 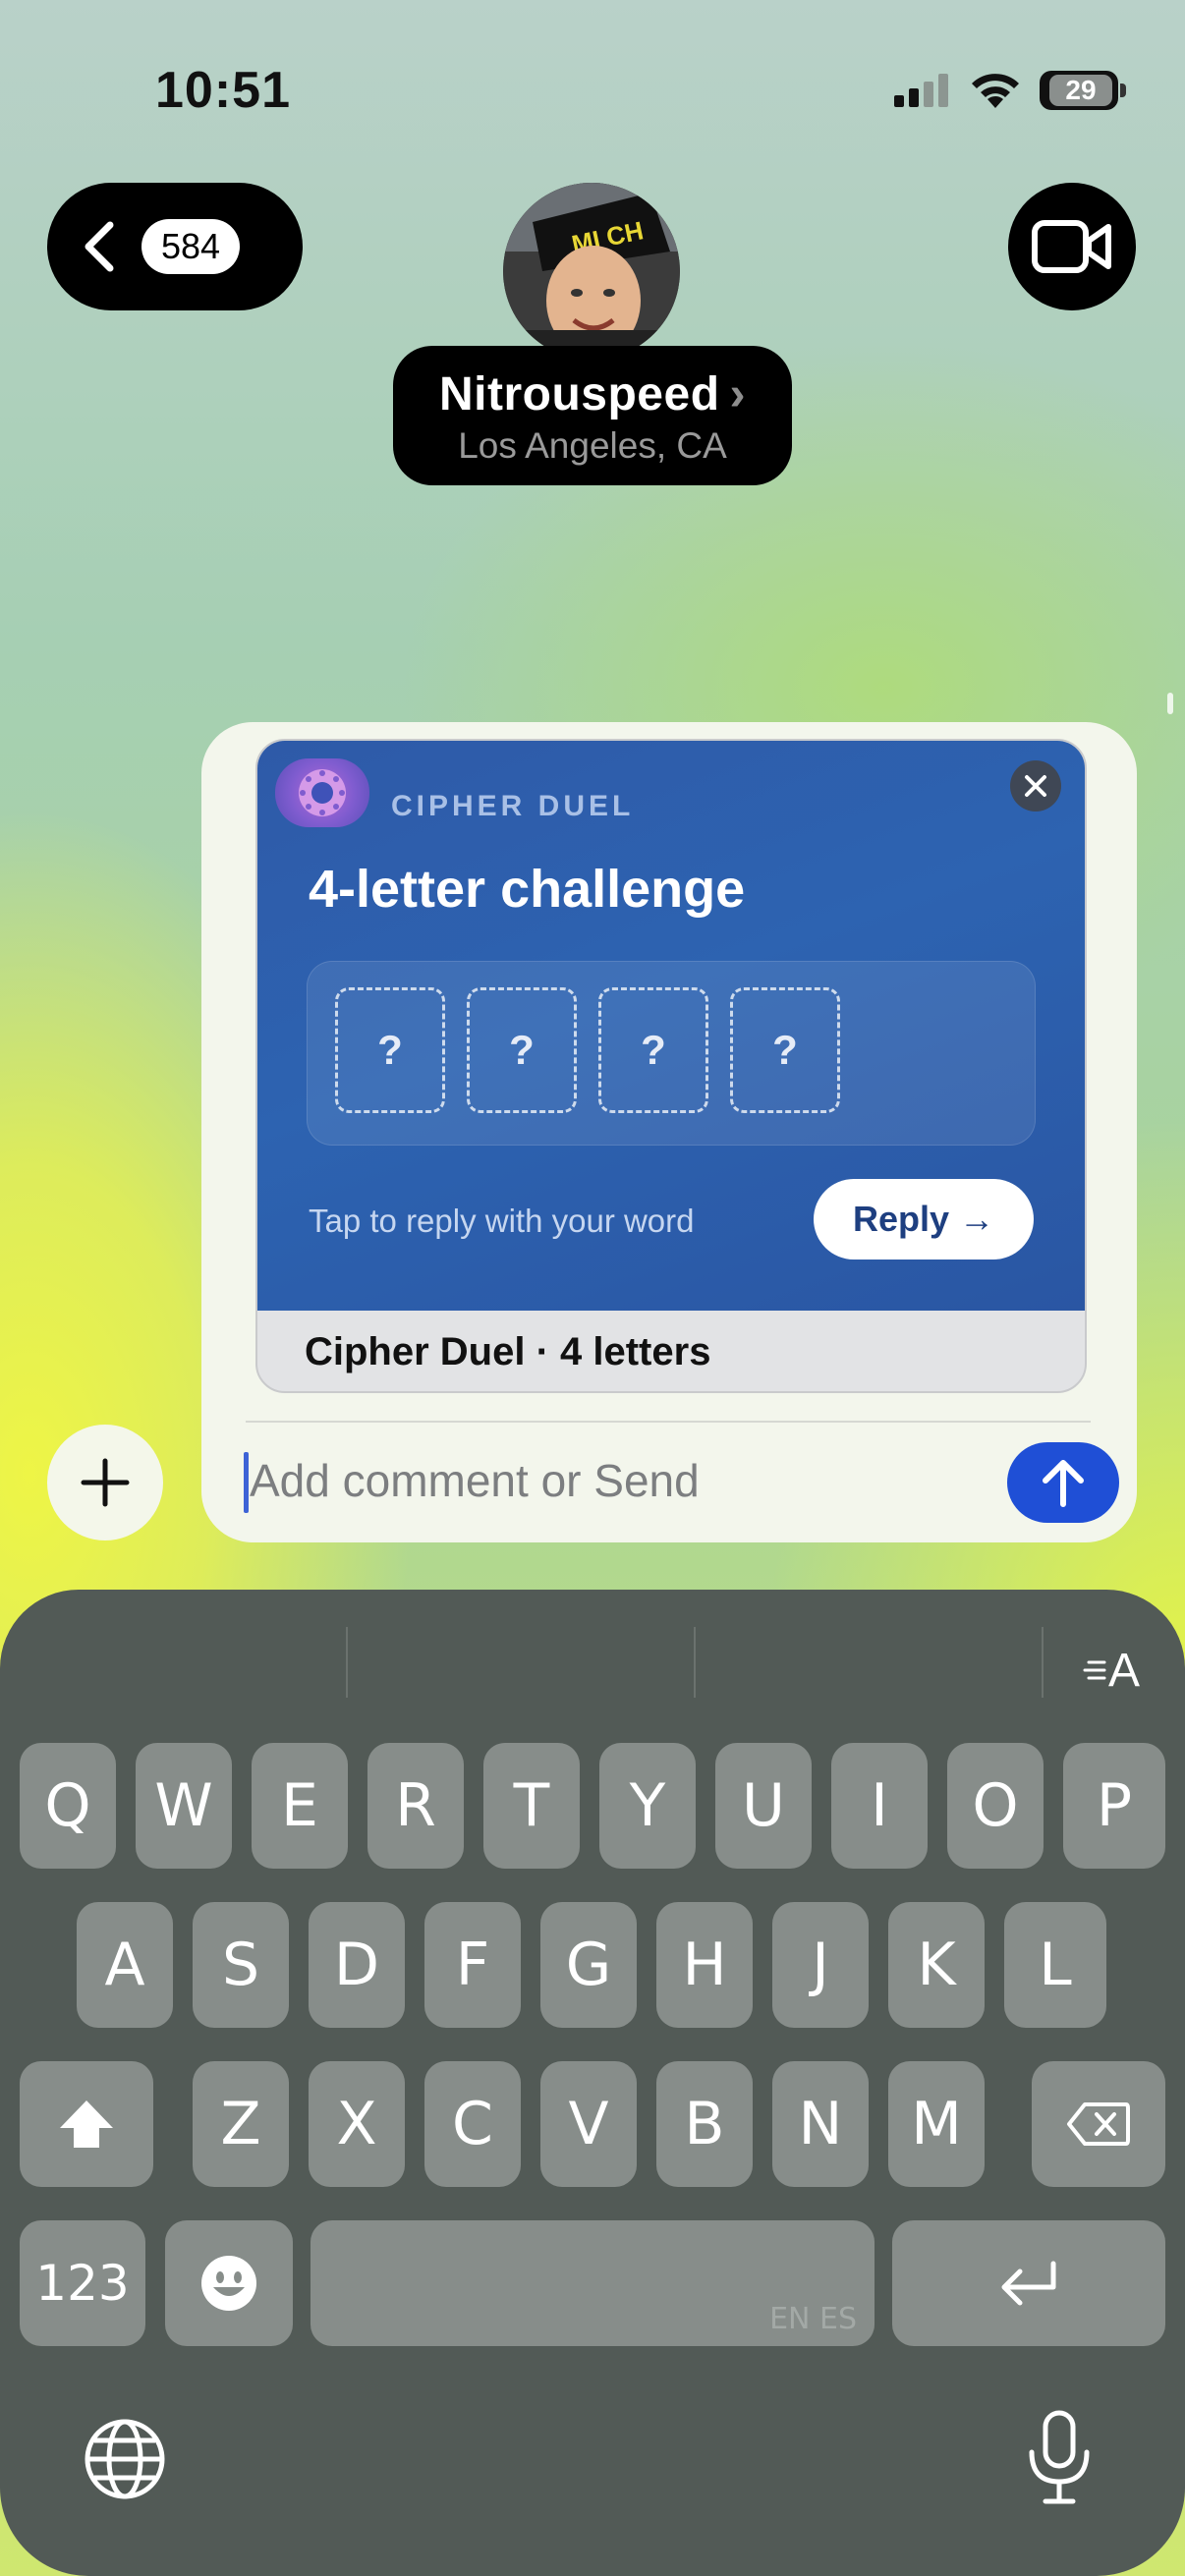 What do you see at coordinates (592, 445) in the screenshot?
I see `contact-location: Los Angeles, CA` at bounding box center [592, 445].